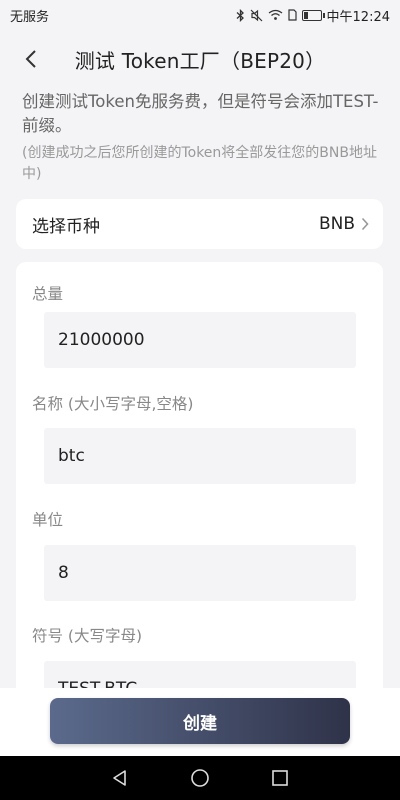  I want to click on create-button: 创建, so click(200, 721).